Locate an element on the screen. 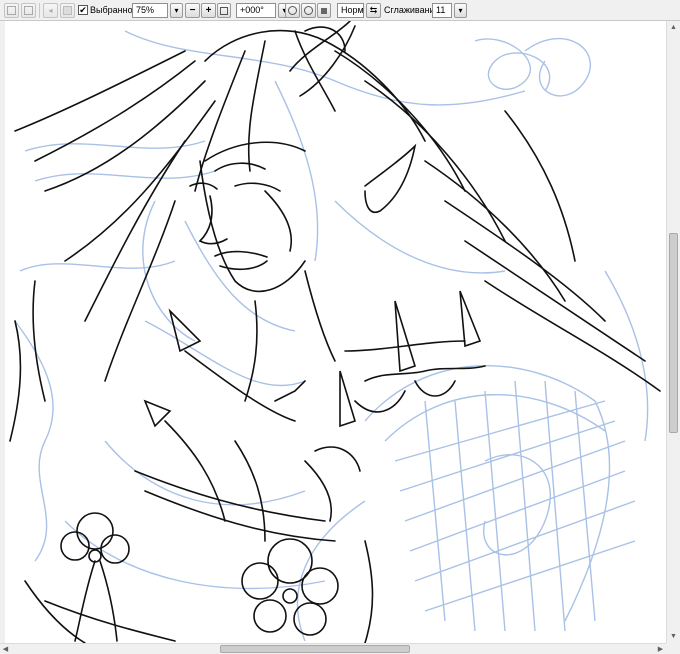  scroll-up-icon: ▲ is located at coordinates (673, 27).